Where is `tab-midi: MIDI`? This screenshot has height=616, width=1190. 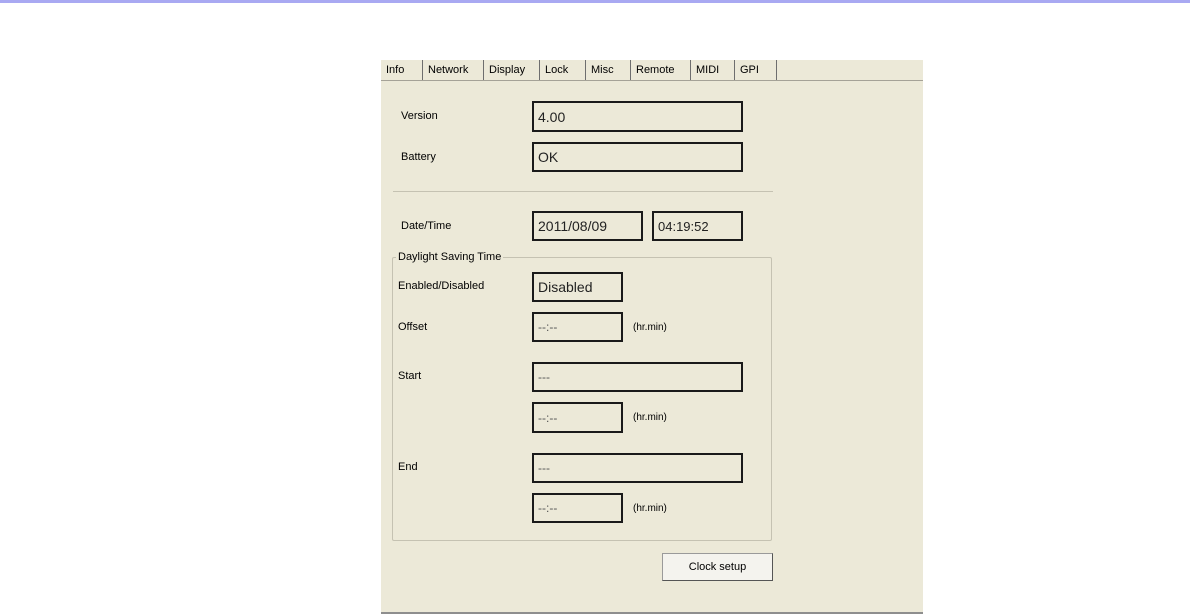 tab-midi: MIDI is located at coordinates (713, 70).